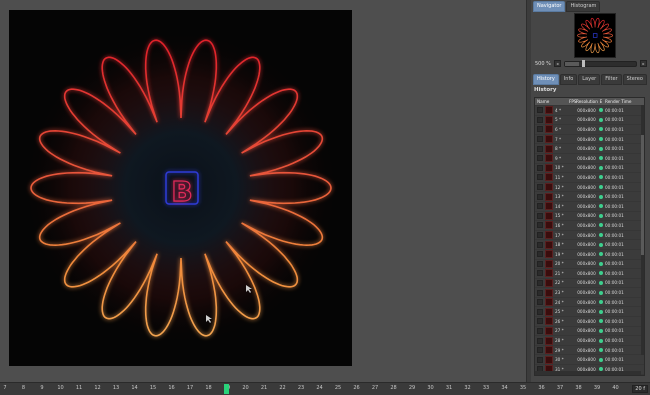 The width and height of the screenshot is (650, 395). Describe the element at coordinates (430, 388) in the screenshot. I see `timeline-tick-label: 30` at that location.